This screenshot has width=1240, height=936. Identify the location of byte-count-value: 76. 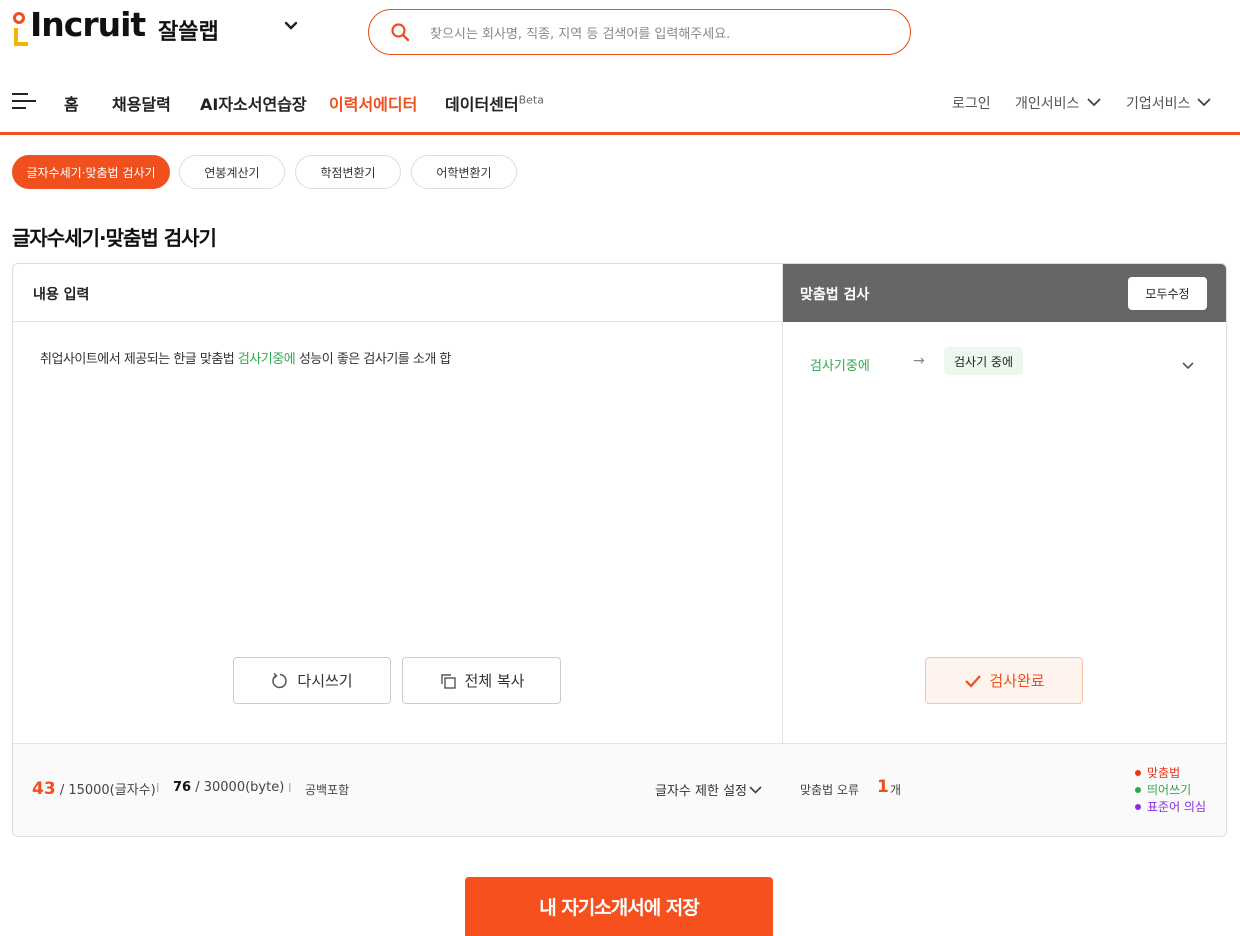
(182, 787).